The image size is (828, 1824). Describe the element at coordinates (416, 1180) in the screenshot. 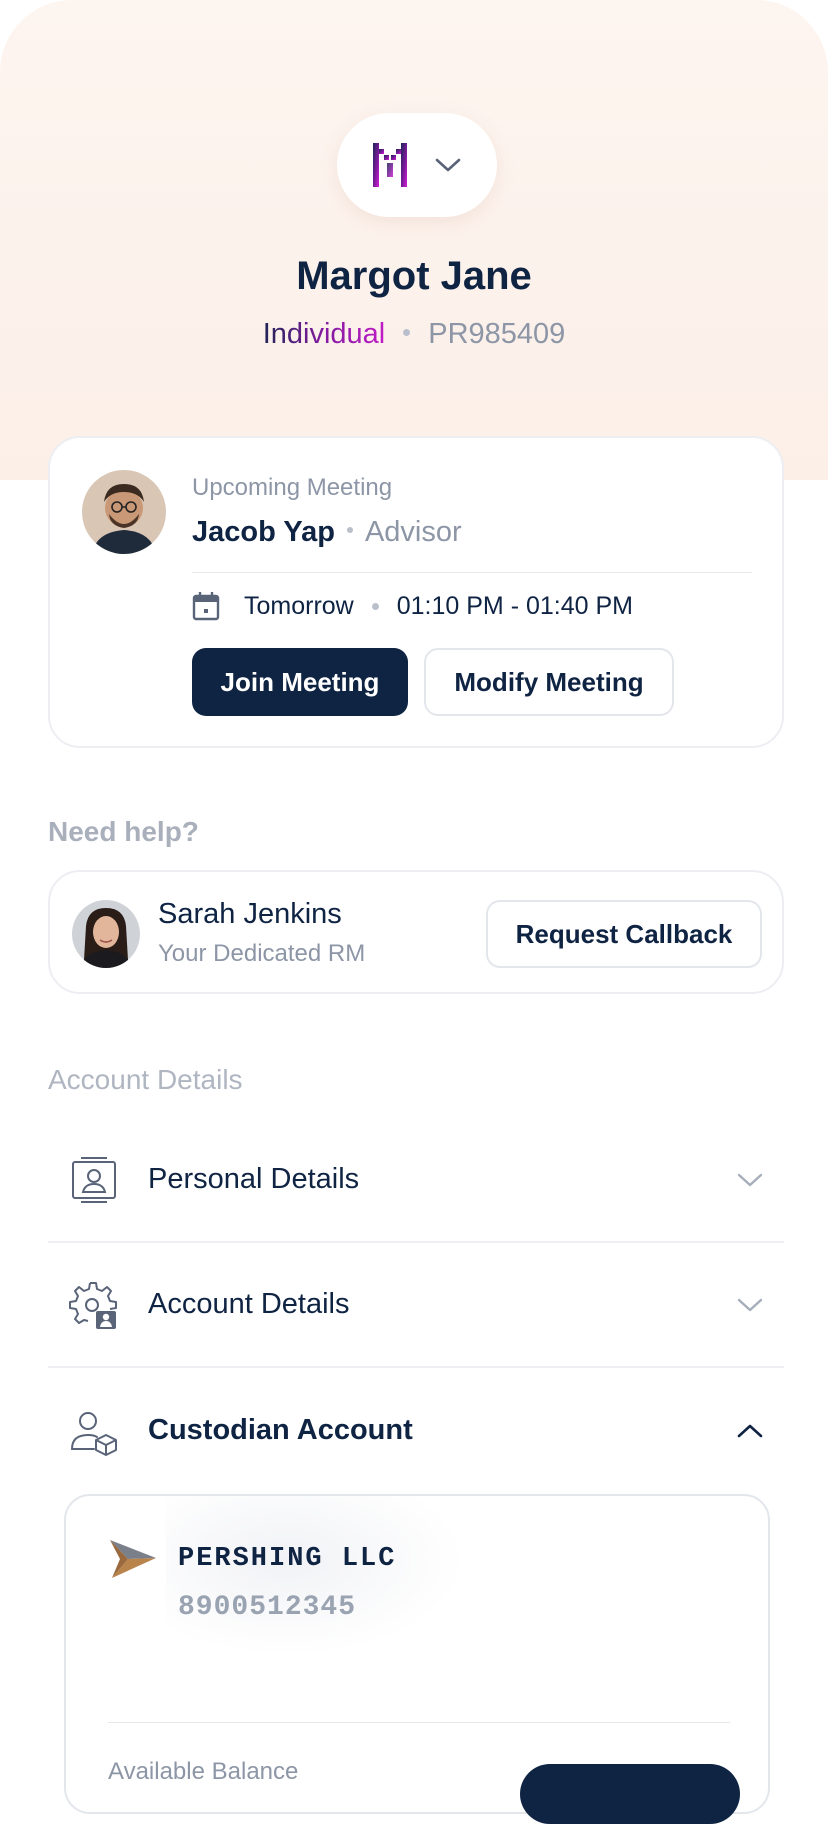

I see `personal-details-row: Personal Details` at that location.